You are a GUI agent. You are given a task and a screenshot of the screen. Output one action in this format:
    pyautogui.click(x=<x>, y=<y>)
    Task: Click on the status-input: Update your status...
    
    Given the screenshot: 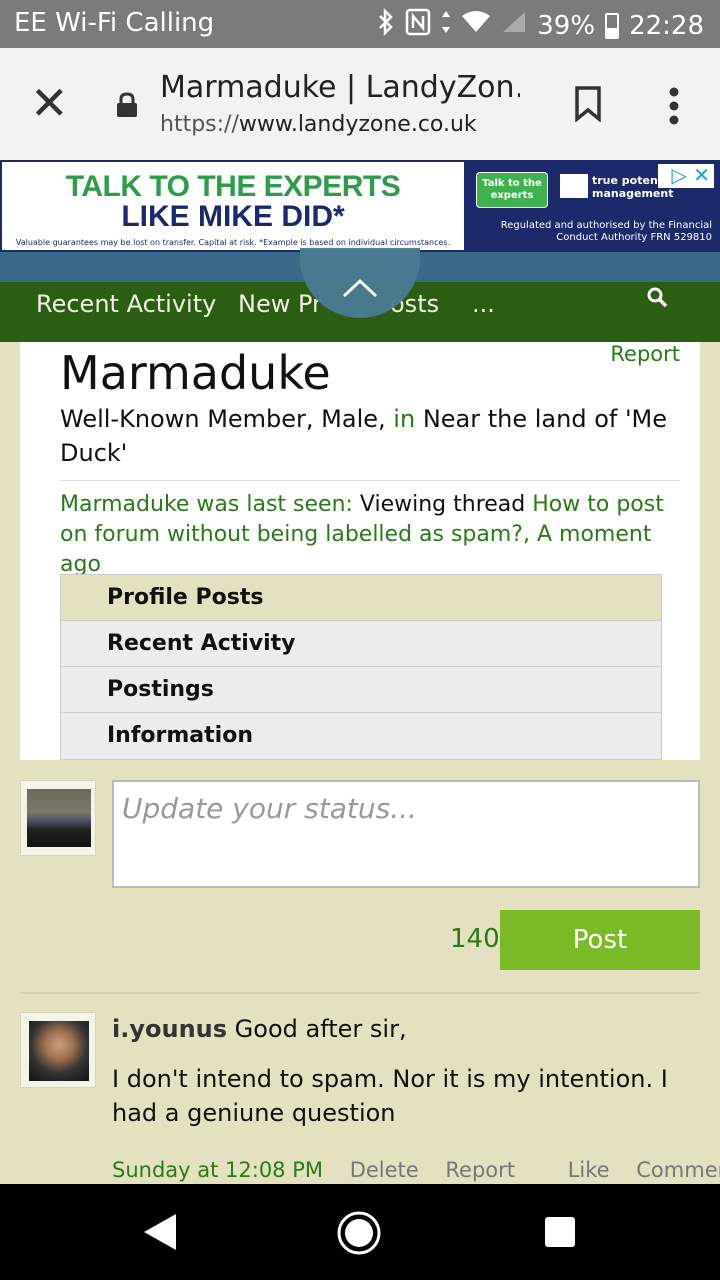 What is the action you would take?
    pyautogui.click(x=406, y=834)
    